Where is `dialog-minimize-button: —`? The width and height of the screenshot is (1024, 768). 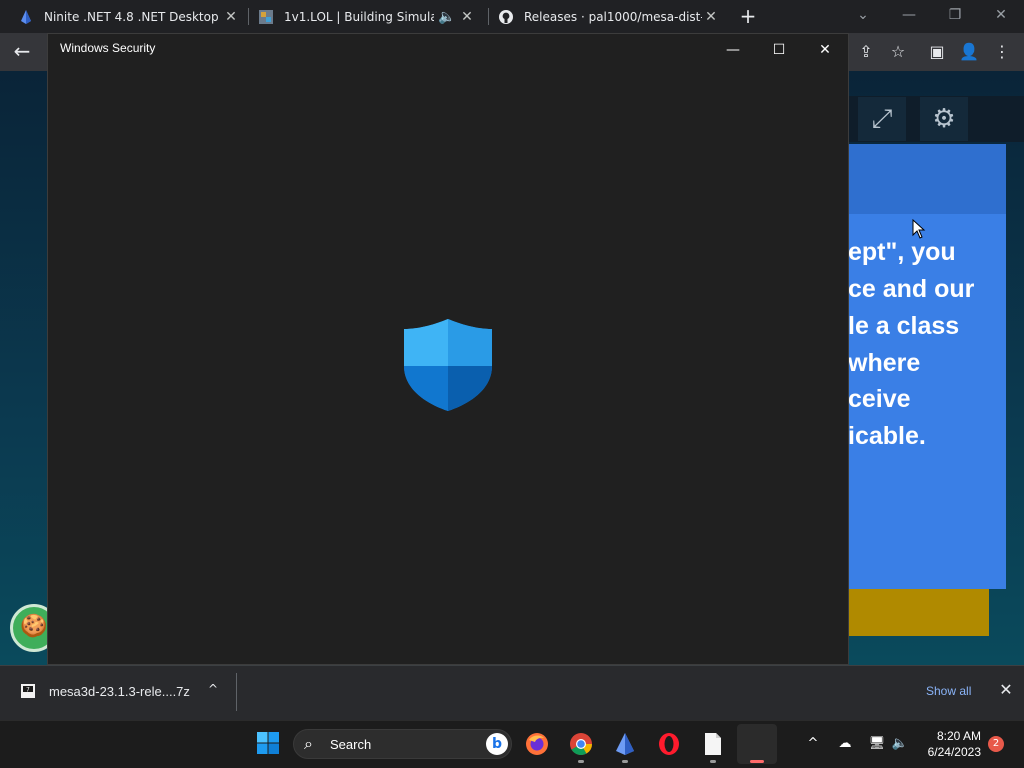
dialog-minimize-button: — is located at coordinates (733, 50).